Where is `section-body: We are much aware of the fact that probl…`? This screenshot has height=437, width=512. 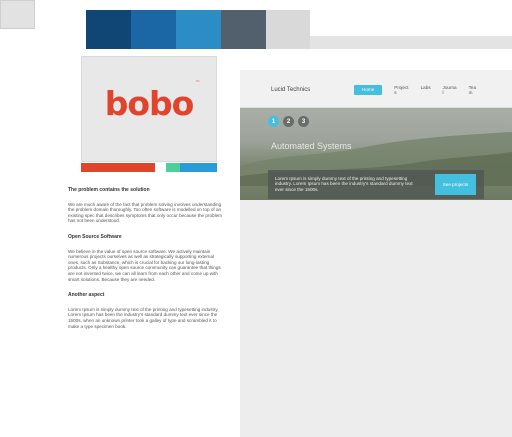 section-body: We are much aware of the fact that probl… is located at coordinates (145, 212).